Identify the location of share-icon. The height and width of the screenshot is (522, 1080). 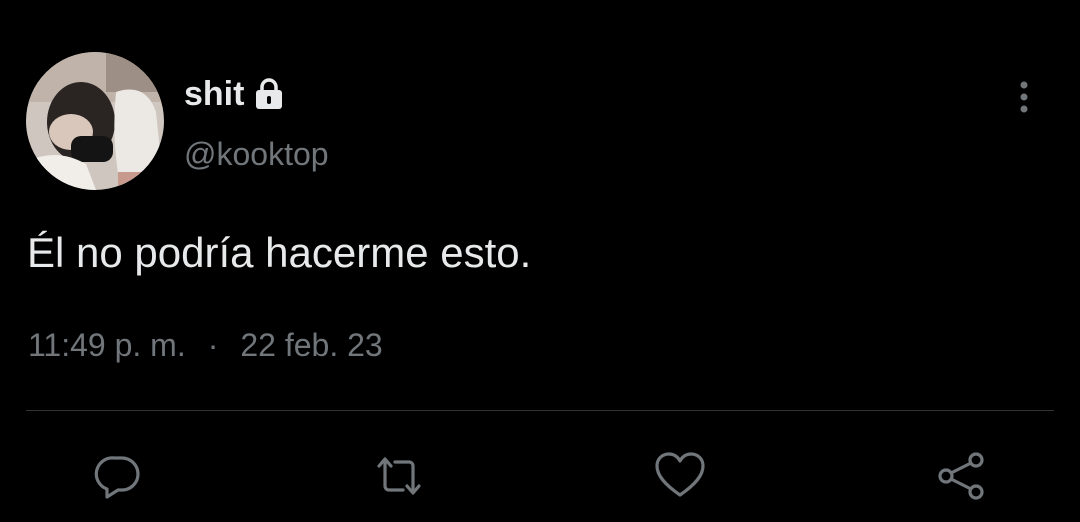
(961, 476).